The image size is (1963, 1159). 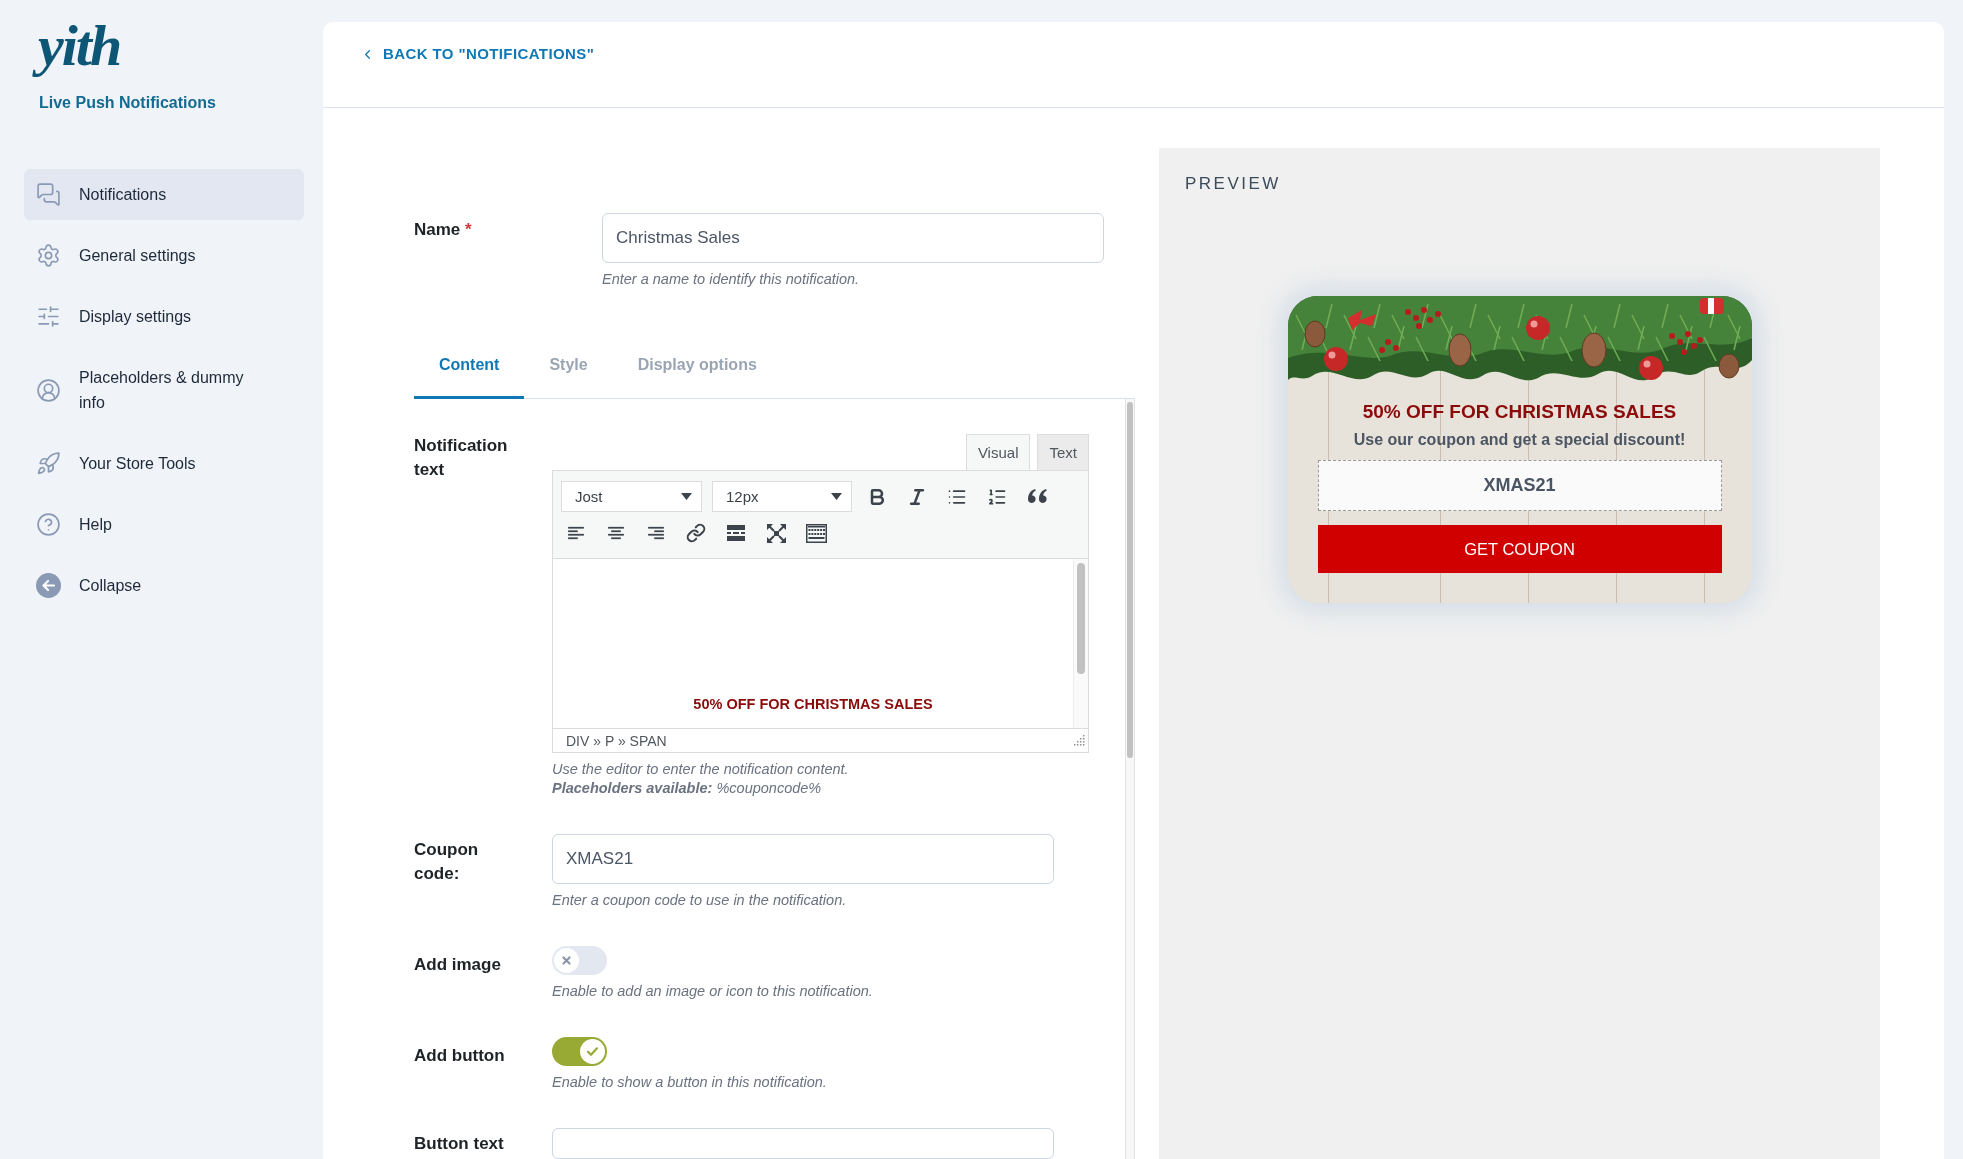 I want to click on x-mark-icon, so click(x=566, y=960).